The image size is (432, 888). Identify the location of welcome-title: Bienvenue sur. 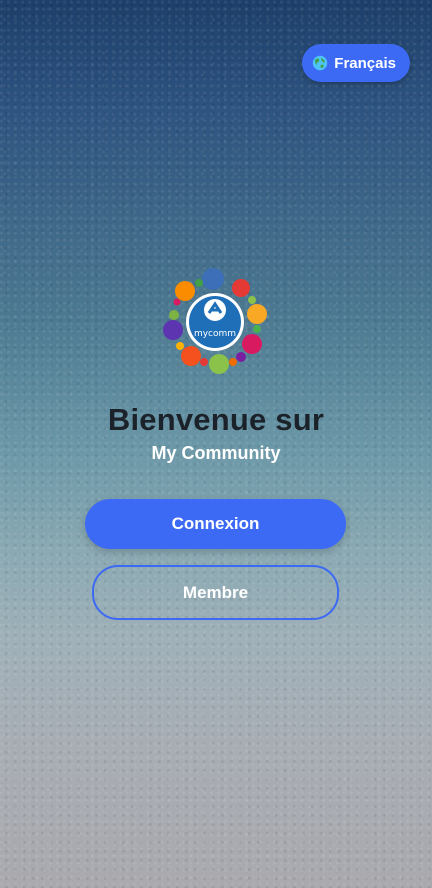
(216, 419).